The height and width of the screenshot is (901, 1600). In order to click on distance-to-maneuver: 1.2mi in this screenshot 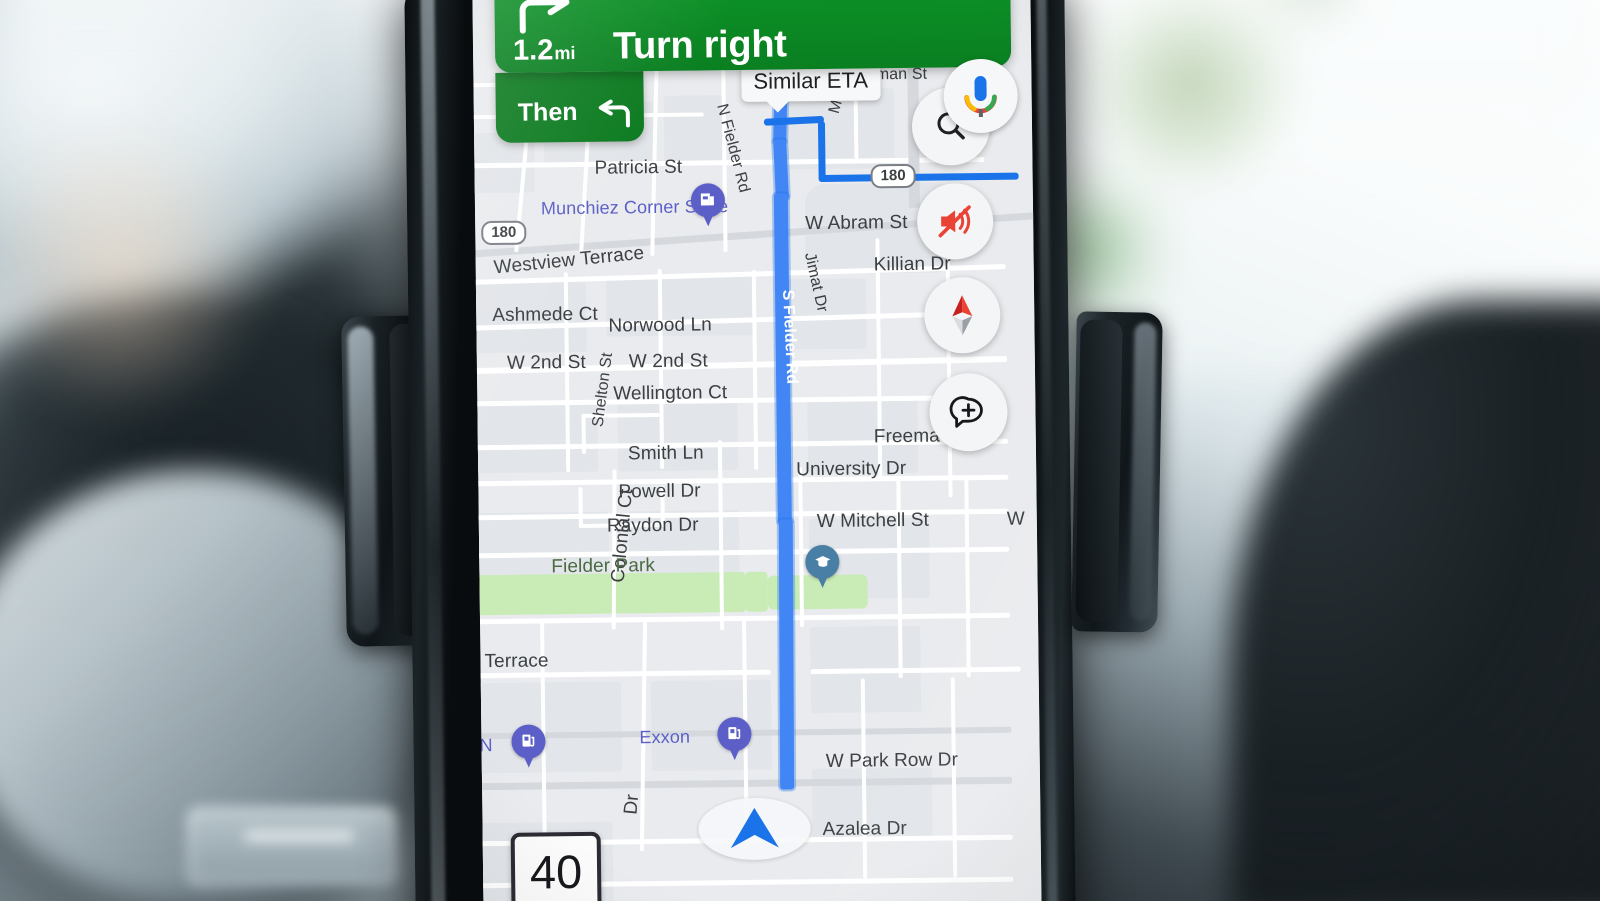, I will do `click(544, 51)`.